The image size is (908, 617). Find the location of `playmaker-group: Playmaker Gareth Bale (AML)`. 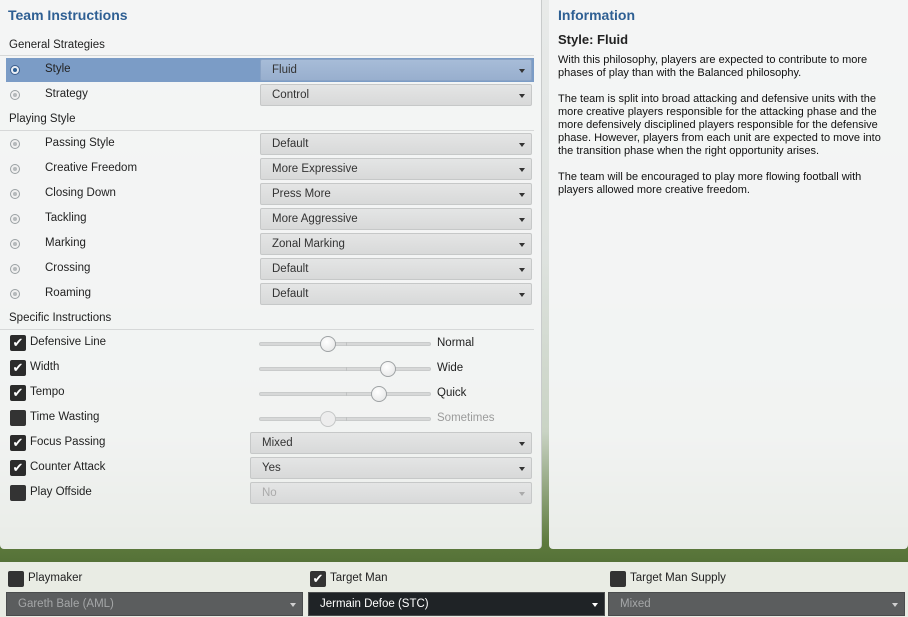

playmaker-group: Playmaker Gareth Bale (AML) is located at coordinates (151, 589).